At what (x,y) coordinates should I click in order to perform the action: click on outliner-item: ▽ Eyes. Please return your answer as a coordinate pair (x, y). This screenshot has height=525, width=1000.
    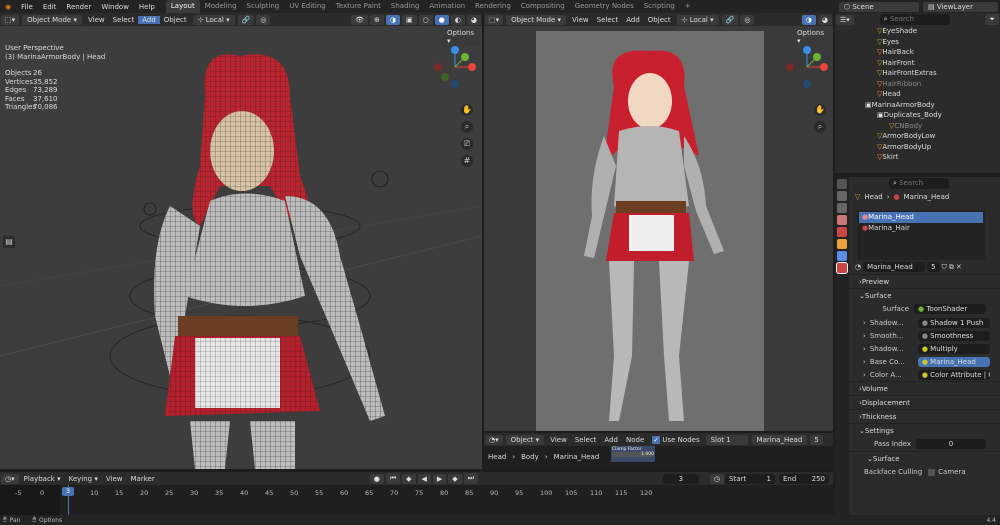
    Looking at the image, I should click on (917, 42).